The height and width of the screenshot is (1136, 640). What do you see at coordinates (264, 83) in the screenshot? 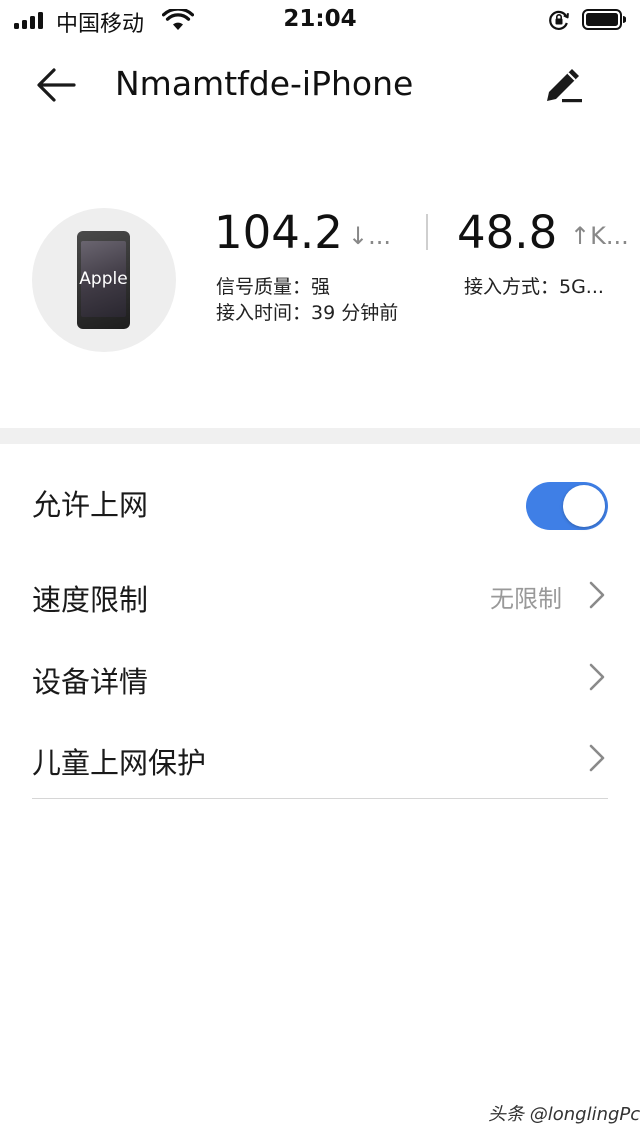
I see `page-title: Nmamtfde-iPhone` at bounding box center [264, 83].